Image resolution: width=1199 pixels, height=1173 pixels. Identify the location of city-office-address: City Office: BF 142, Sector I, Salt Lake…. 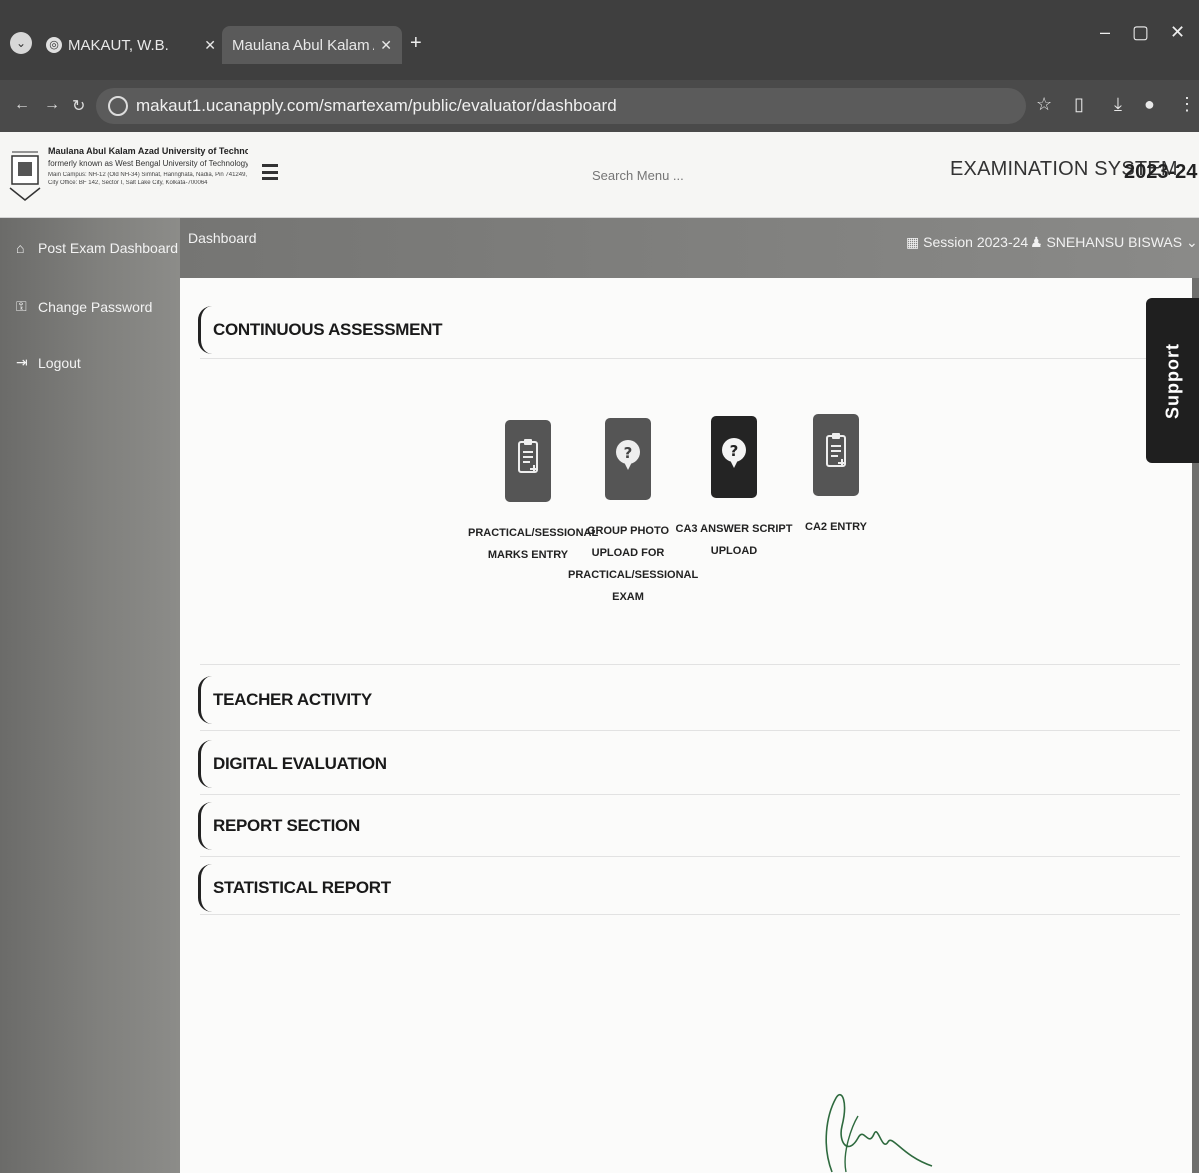
(128, 183).